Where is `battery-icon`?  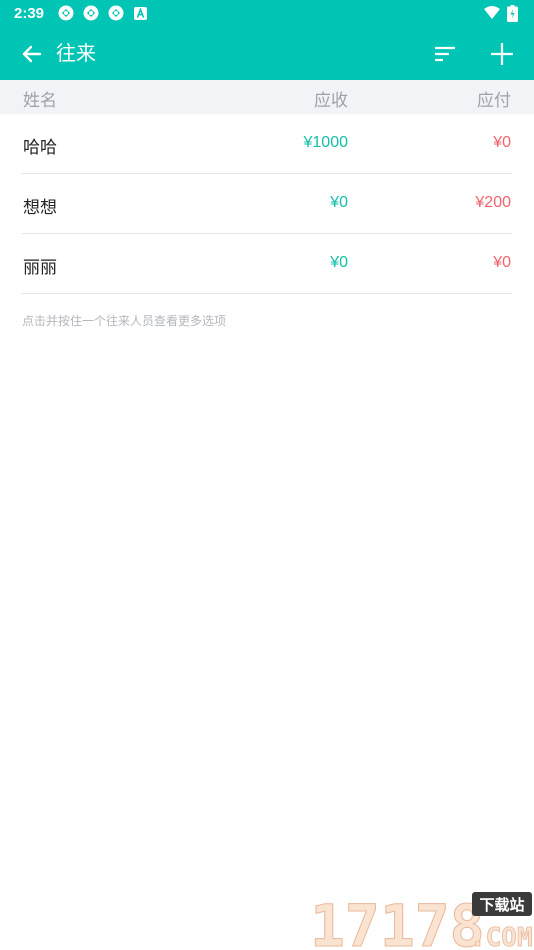
battery-icon is located at coordinates (512, 13).